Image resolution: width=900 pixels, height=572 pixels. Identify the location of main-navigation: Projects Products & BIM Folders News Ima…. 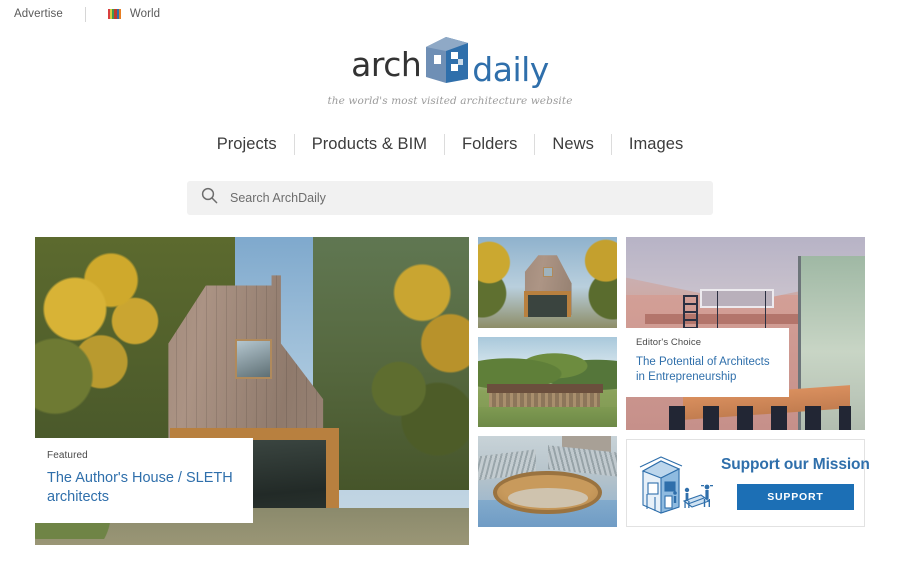
(450, 144).